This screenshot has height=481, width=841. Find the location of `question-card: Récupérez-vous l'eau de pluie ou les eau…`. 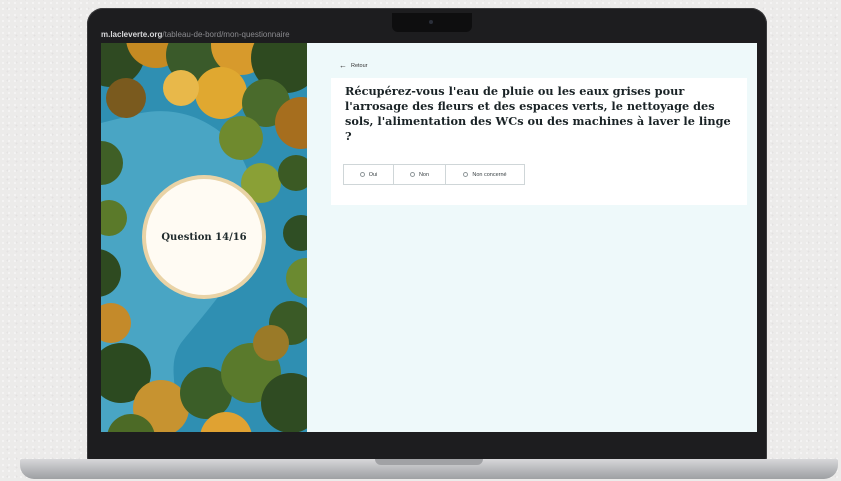

question-card: Récupérez-vous l'eau de pluie ou les eau… is located at coordinates (539, 141).